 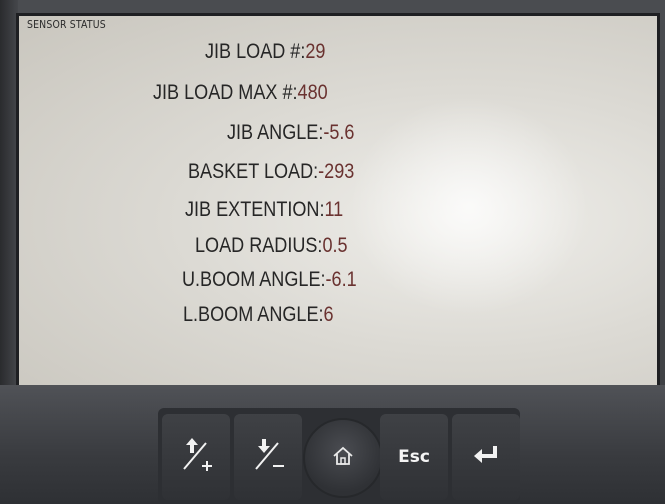 What do you see at coordinates (328, 314) in the screenshot?
I see `row-value: 6` at bounding box center [328, 314].